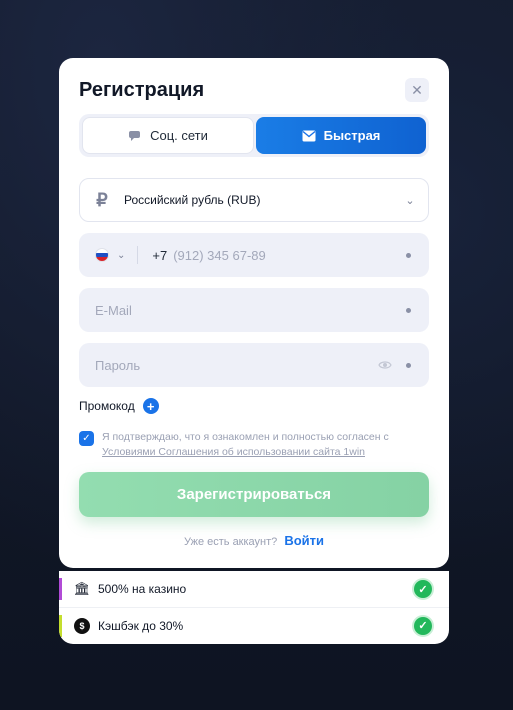 The image size is (513, 710). I want to click on promo-label: Промокод, so click(107, 406).